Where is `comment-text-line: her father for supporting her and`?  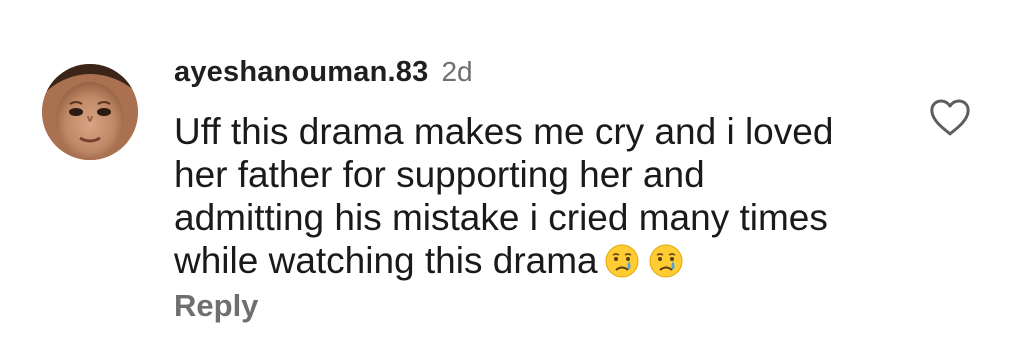 comment-text-line: her father for supporting her and is located at coordinates (439, 174).